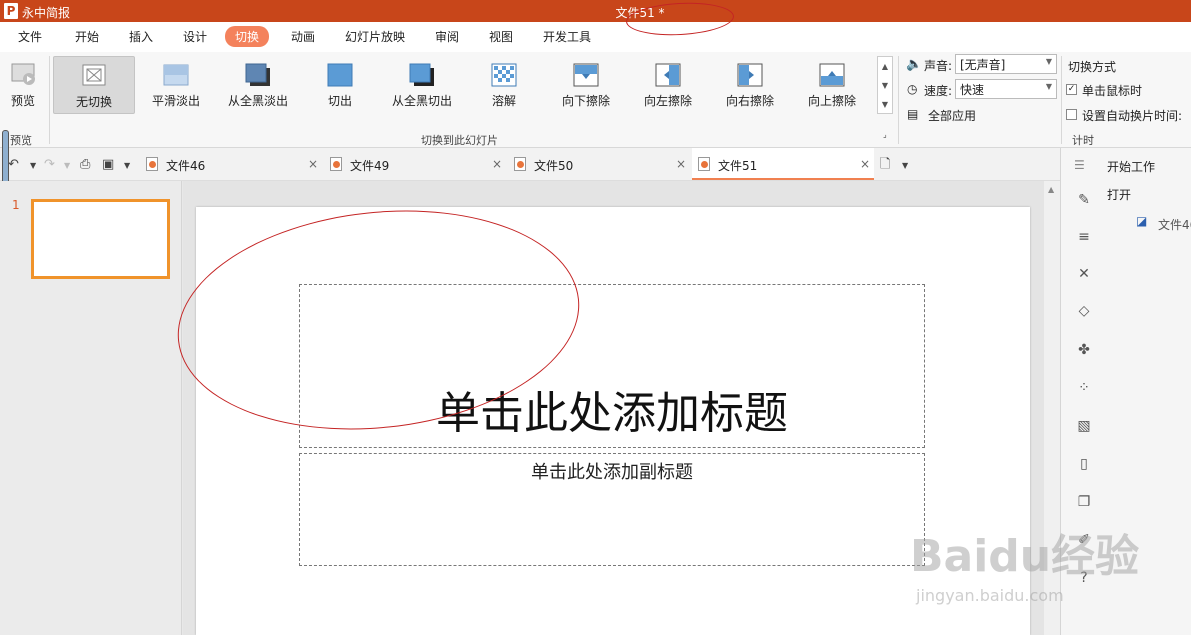 The image size is (1191, 635). I want to click on settings-sliders-icon: ≡, so click(1084, 237).